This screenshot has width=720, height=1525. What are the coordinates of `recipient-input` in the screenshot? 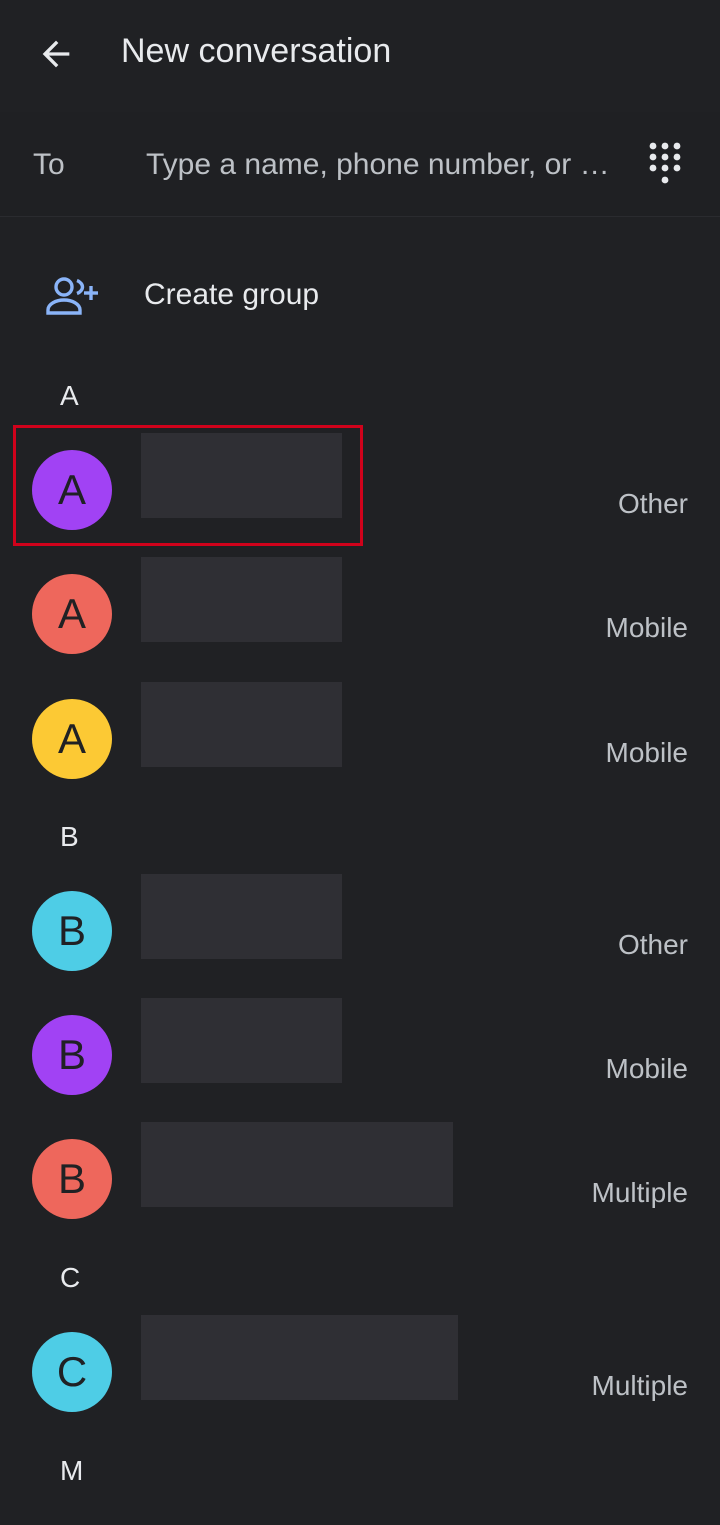 It's located at (386, 165).